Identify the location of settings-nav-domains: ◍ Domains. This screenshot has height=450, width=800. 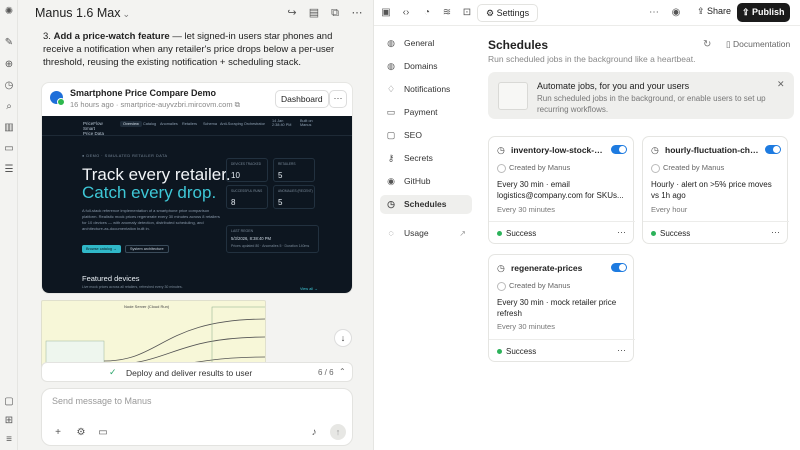
(426, 66).